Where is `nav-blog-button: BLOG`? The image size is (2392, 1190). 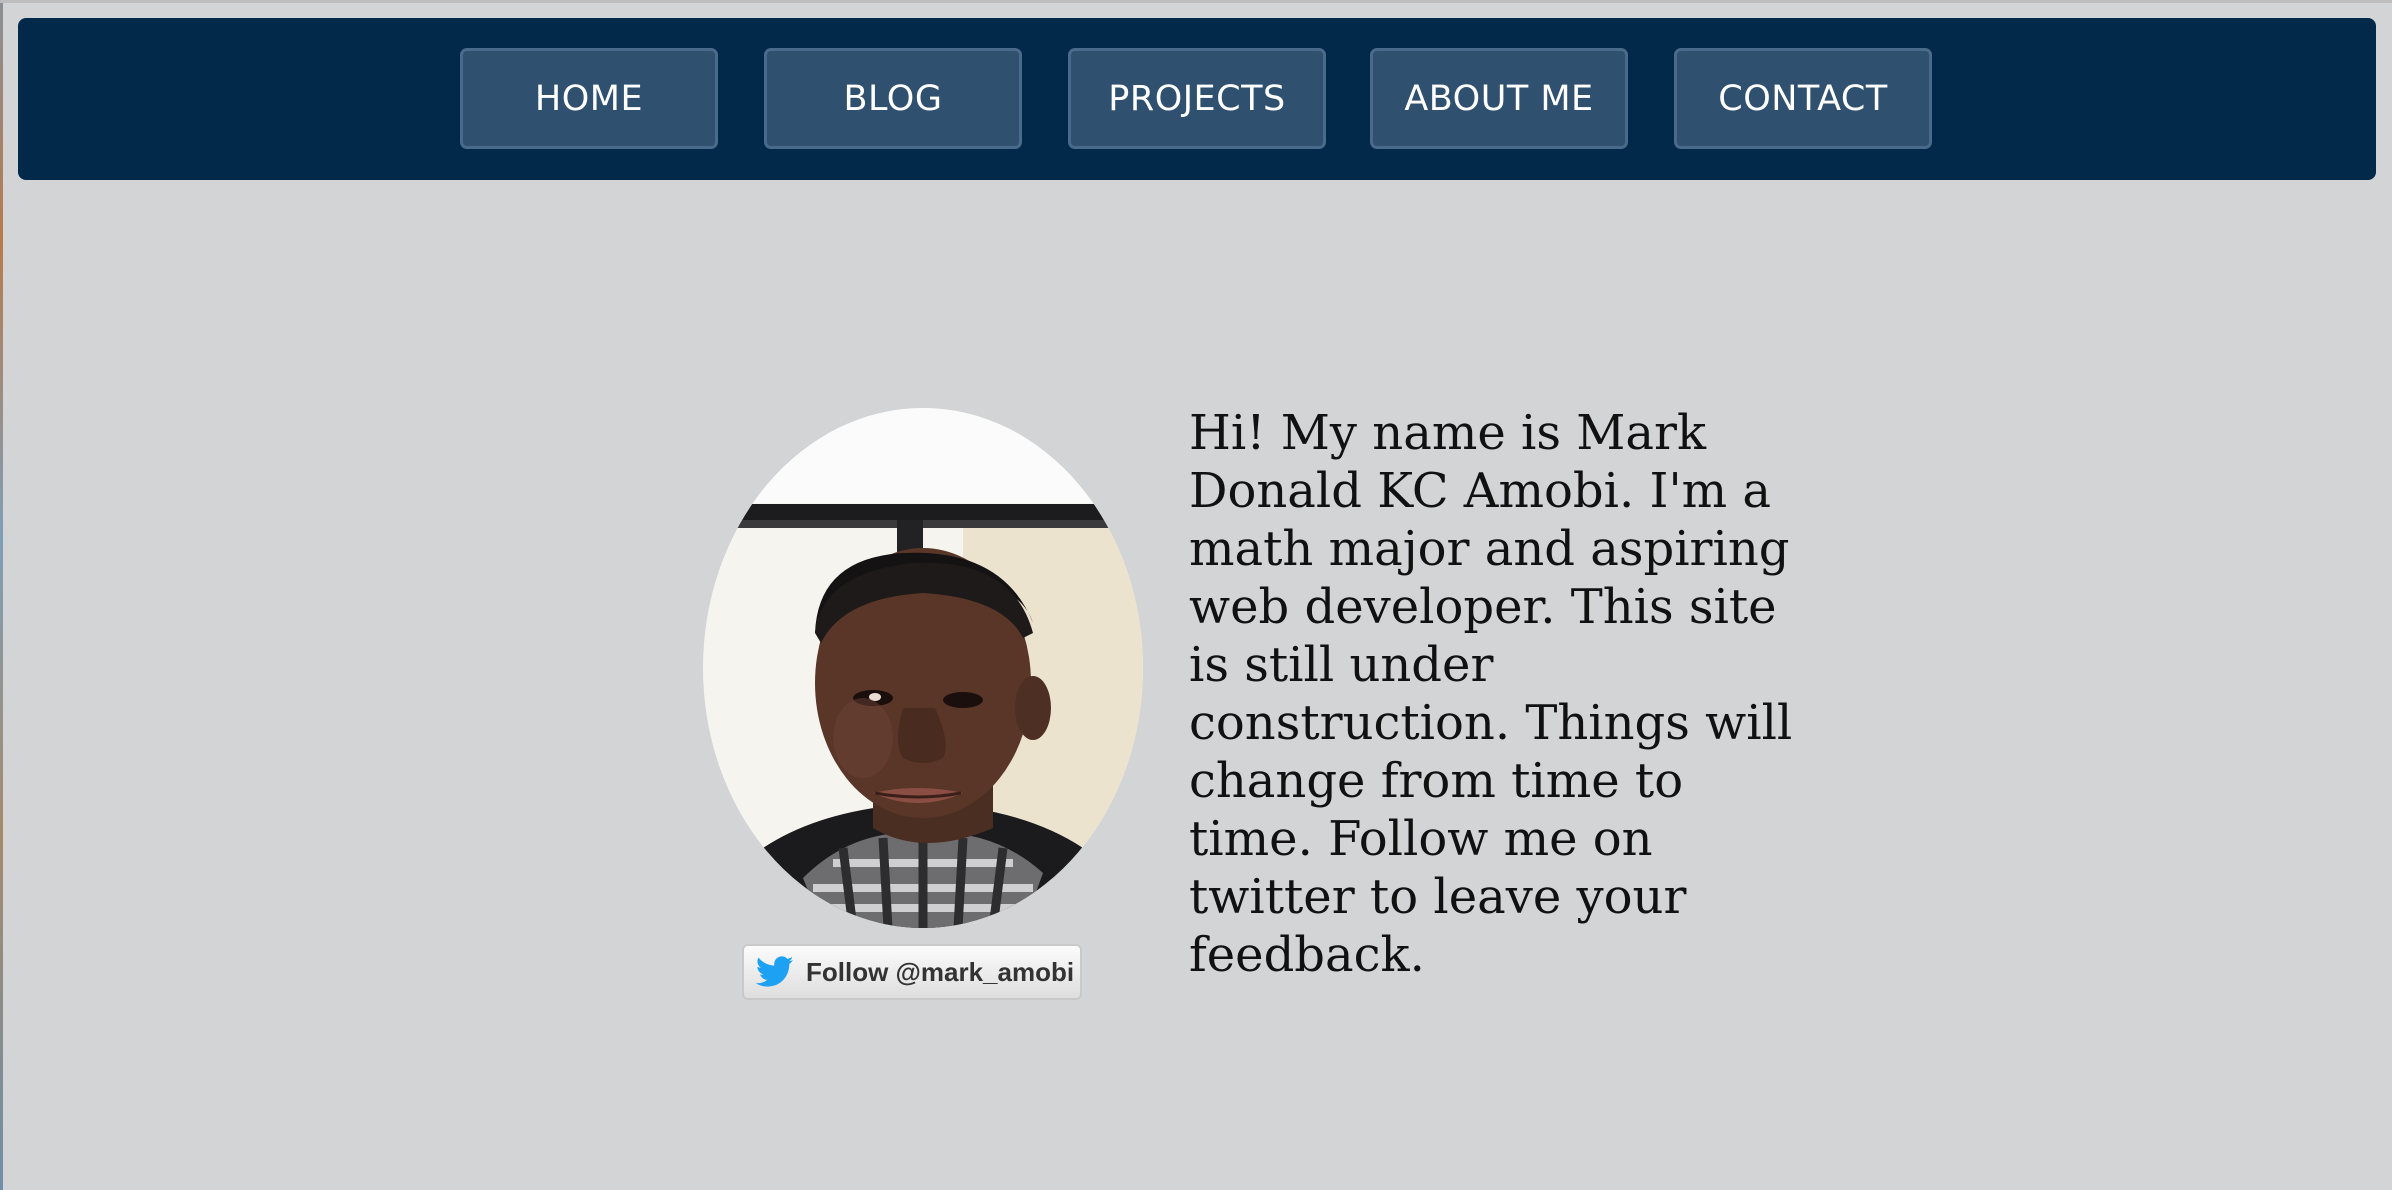
nav-blog-button: BLOG is located at coordinates (893, 98).